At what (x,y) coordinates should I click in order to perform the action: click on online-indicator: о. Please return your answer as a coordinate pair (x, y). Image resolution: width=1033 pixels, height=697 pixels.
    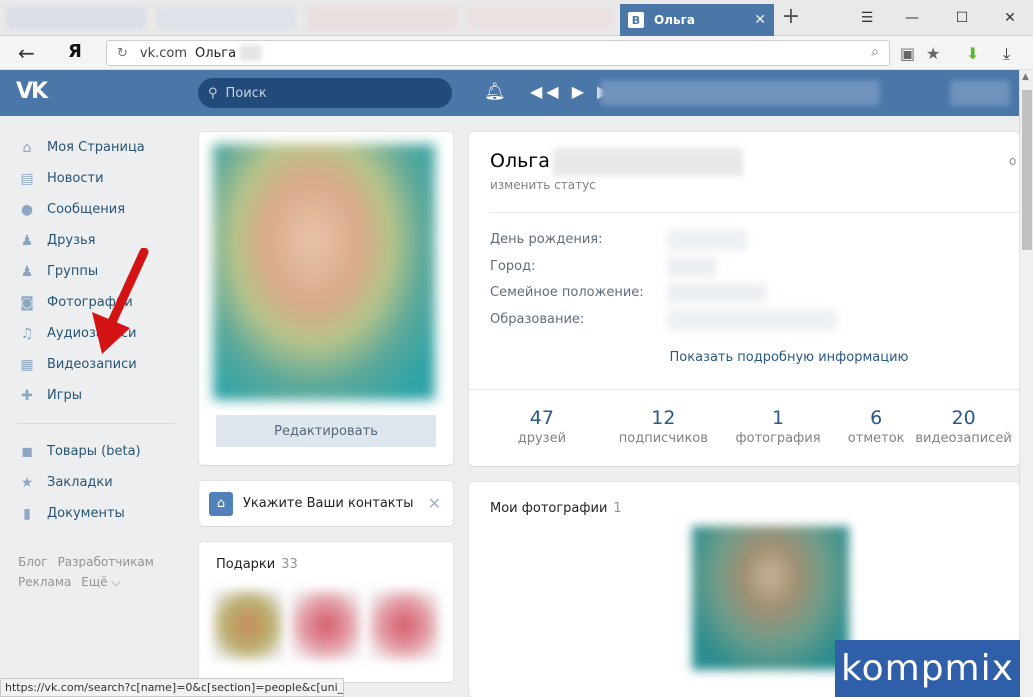
    Looking at the image, I should click on (1013, 161).